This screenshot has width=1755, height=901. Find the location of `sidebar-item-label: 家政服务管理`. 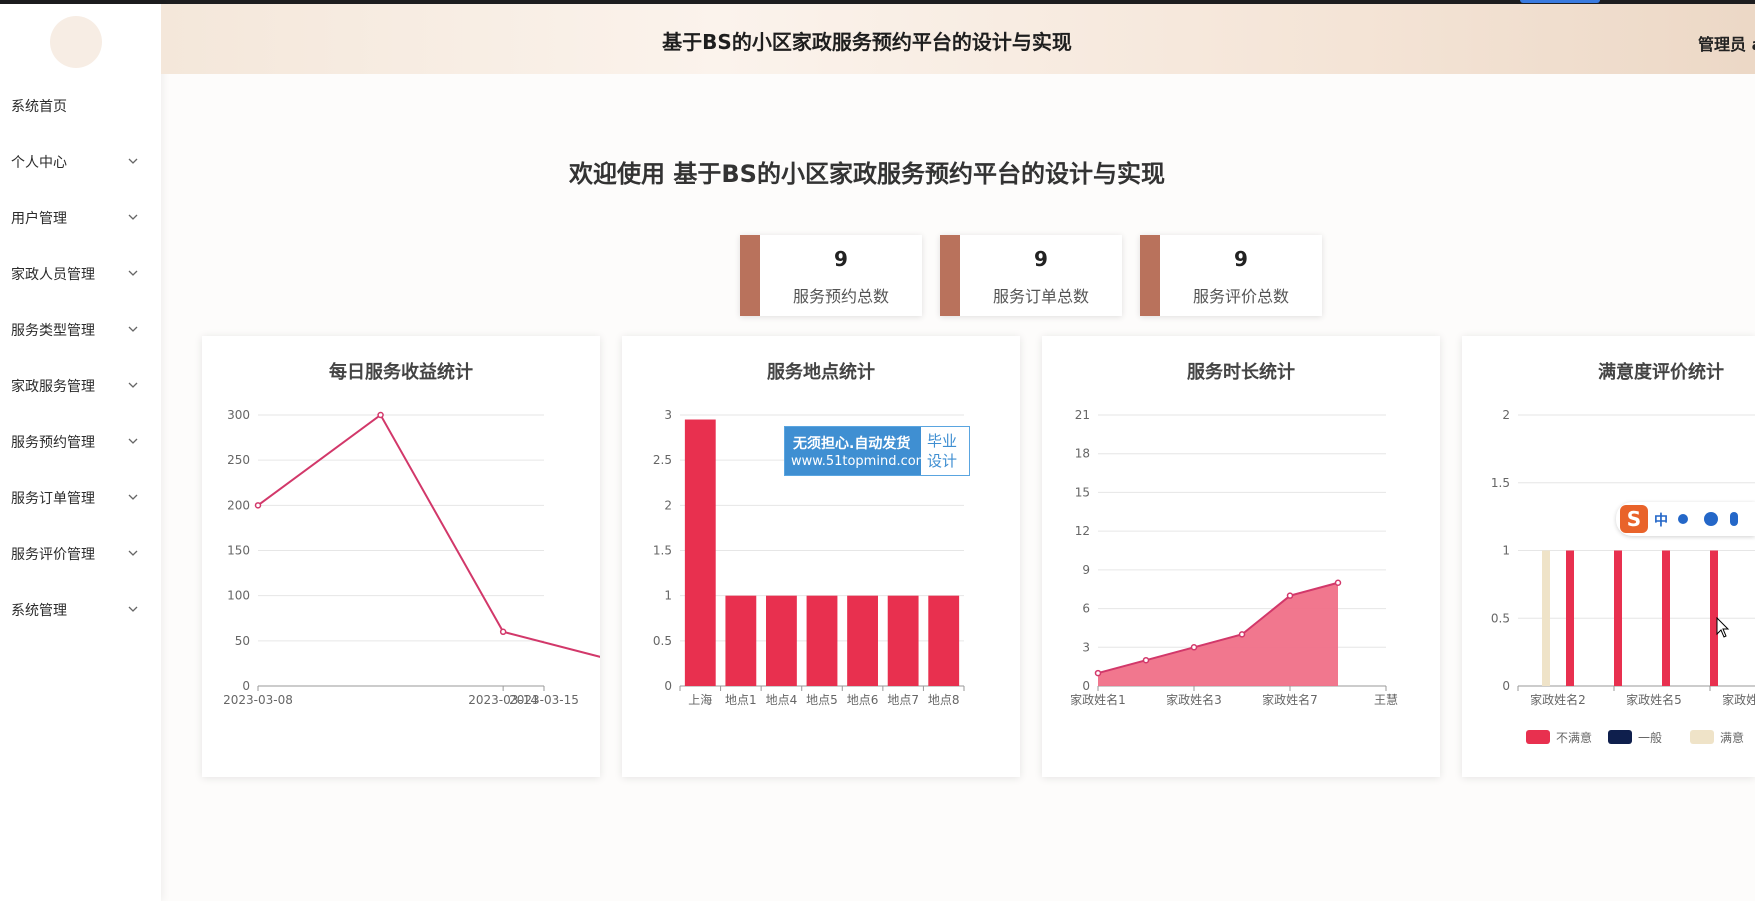

sidebar-item-label: 家政服务管理 is located at coordinates (53, 387).